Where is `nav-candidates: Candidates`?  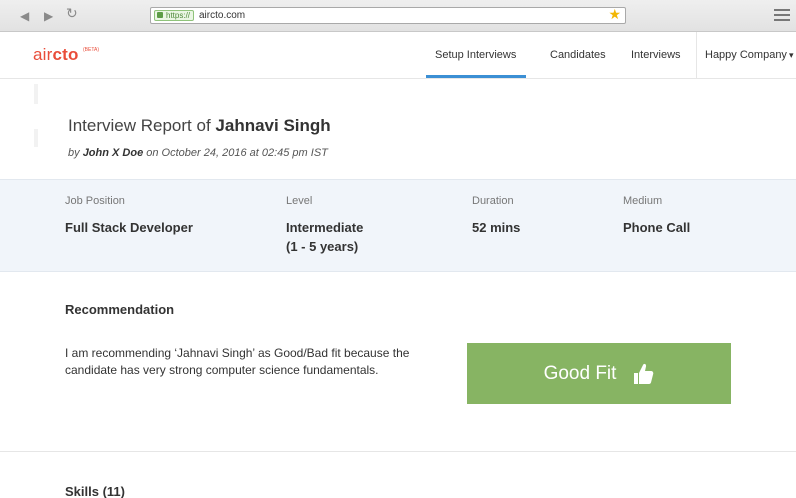
nav-candidates: Candidates is located at coordinates (578, 55).